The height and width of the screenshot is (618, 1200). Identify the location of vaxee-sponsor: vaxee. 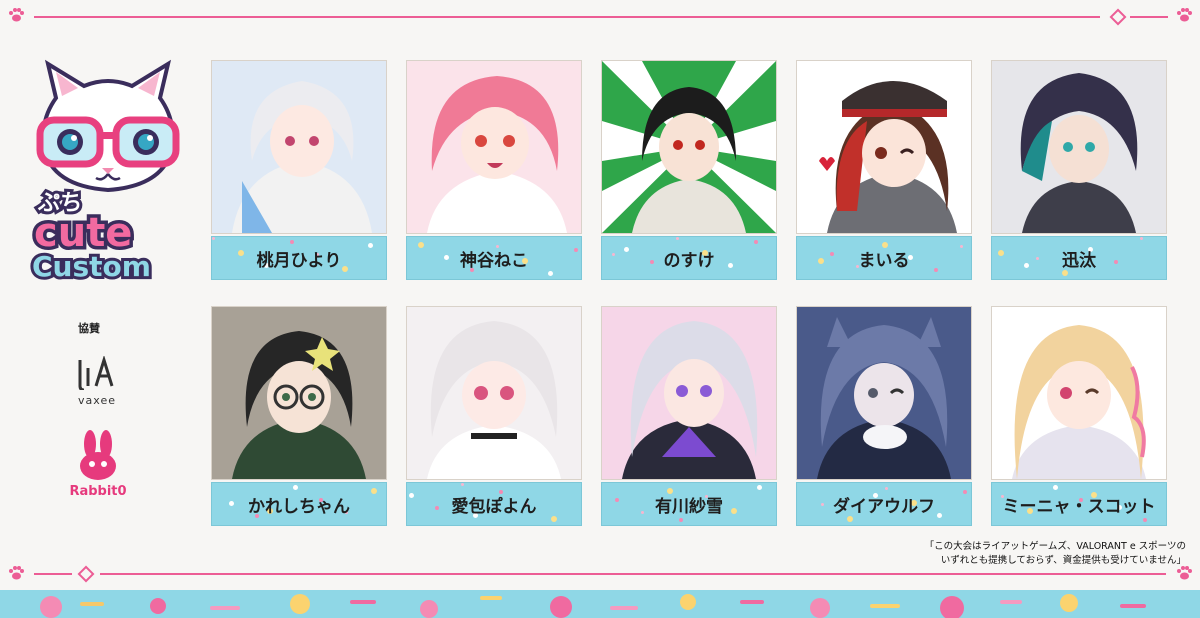
(97, 380).